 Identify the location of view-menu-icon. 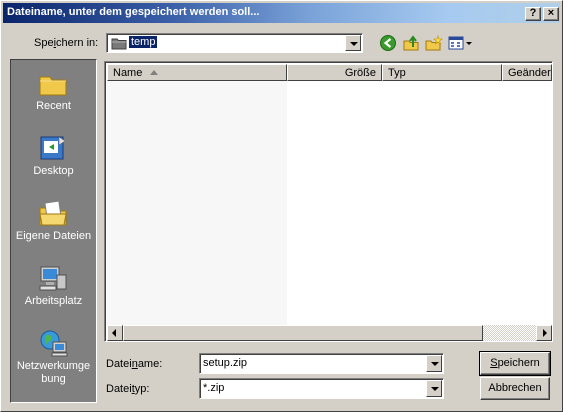
(460, 43).